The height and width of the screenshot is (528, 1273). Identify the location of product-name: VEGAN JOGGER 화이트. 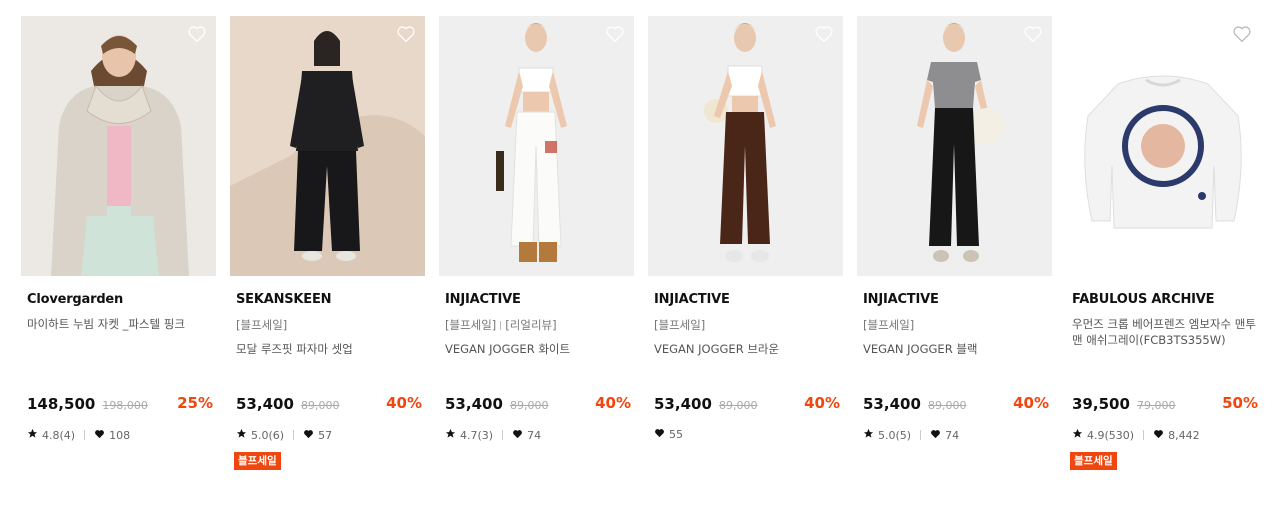
(538, 349).